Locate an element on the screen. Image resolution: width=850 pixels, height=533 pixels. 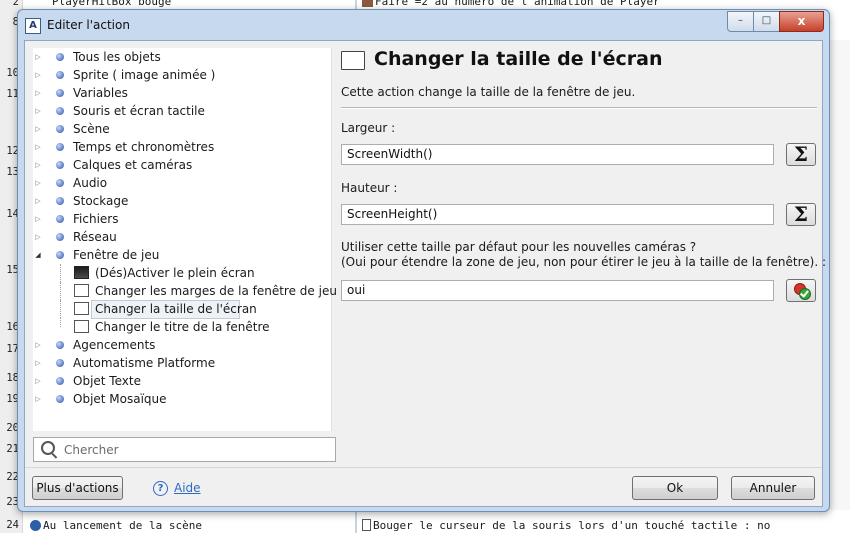
tree-item-mouse-touch: ▷ Souris et écran tactile is located at coordinates (182, 111).